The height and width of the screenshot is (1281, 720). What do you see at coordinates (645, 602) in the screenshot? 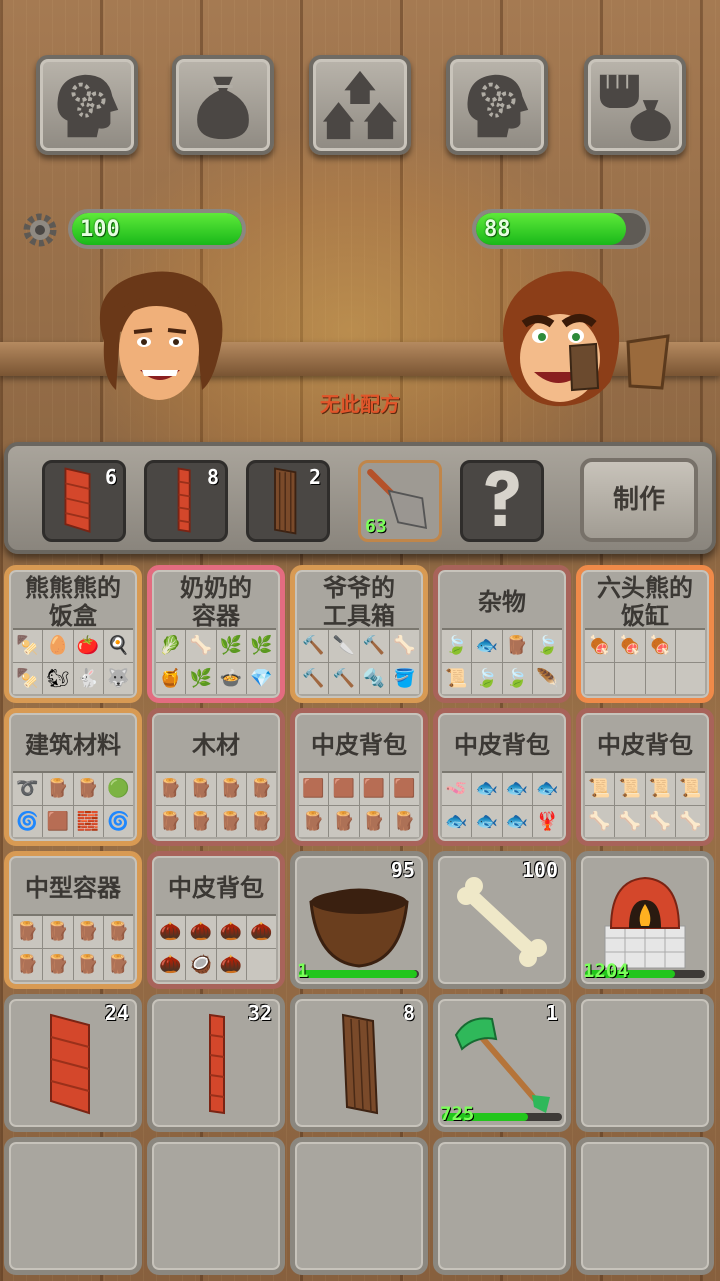
I see `container-title: 六头熊的 饭缸` at bounding box center [645, 602].